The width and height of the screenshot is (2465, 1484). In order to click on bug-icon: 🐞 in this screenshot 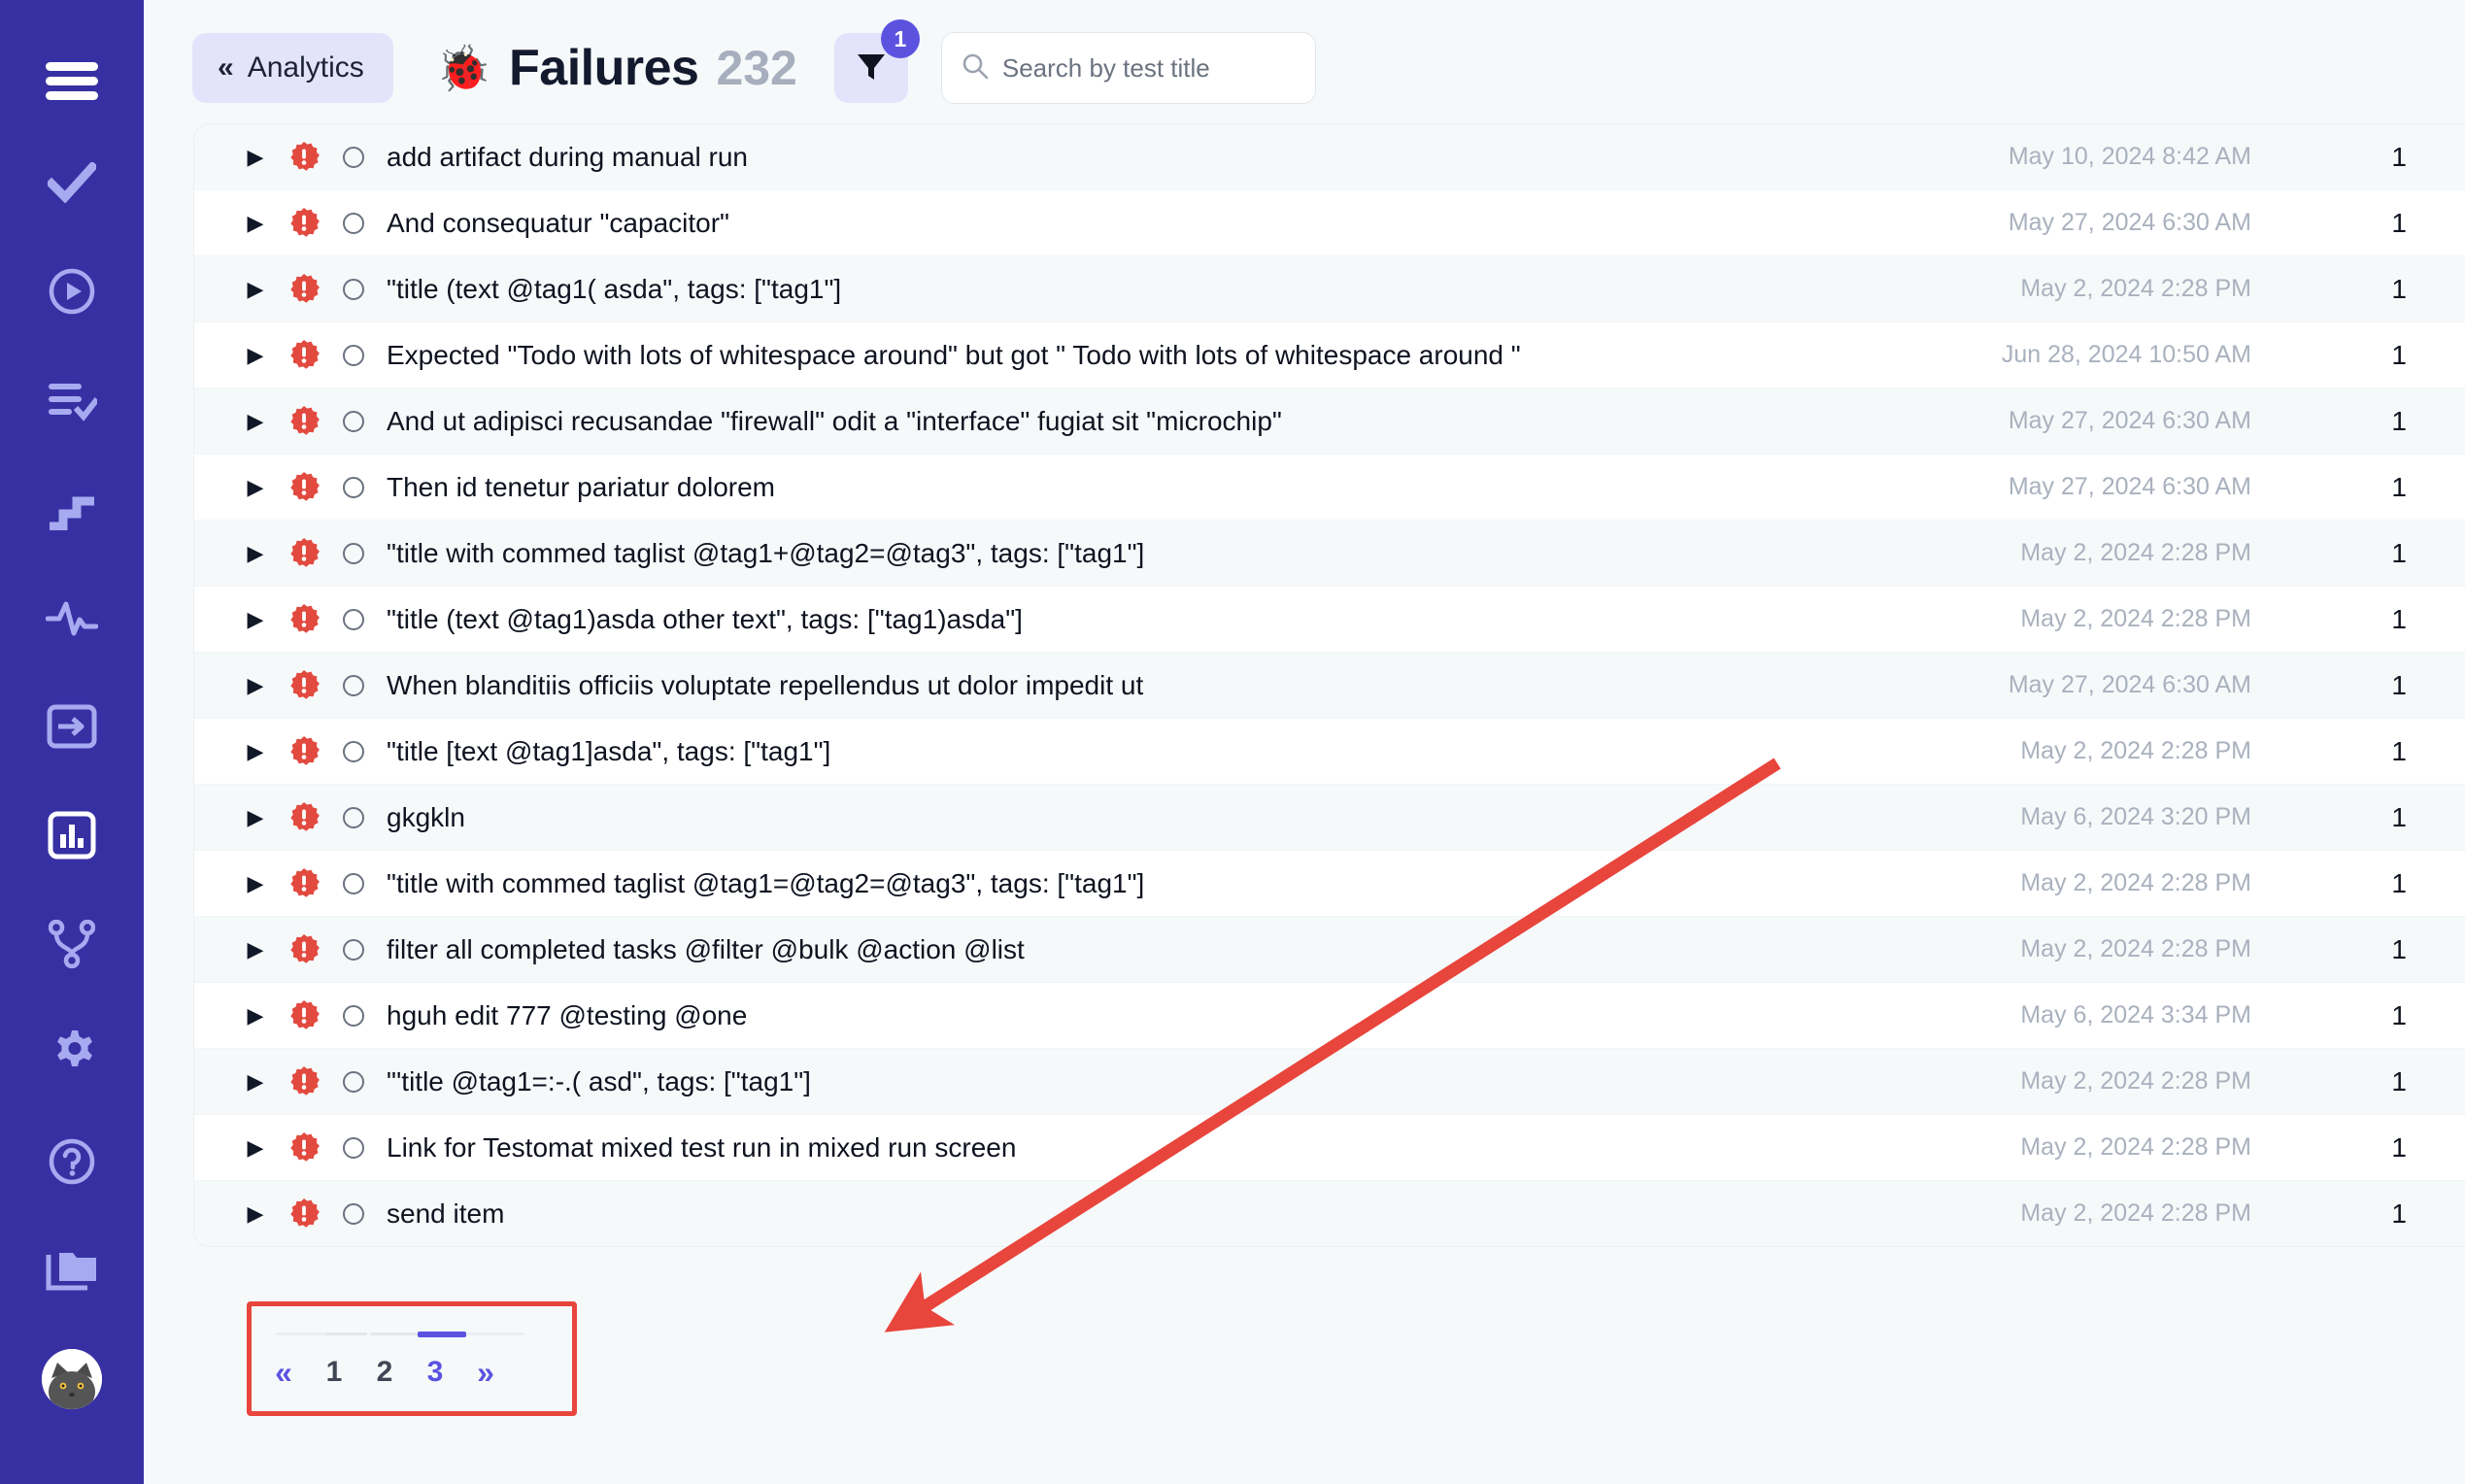, I will do `click(463, 68)`.